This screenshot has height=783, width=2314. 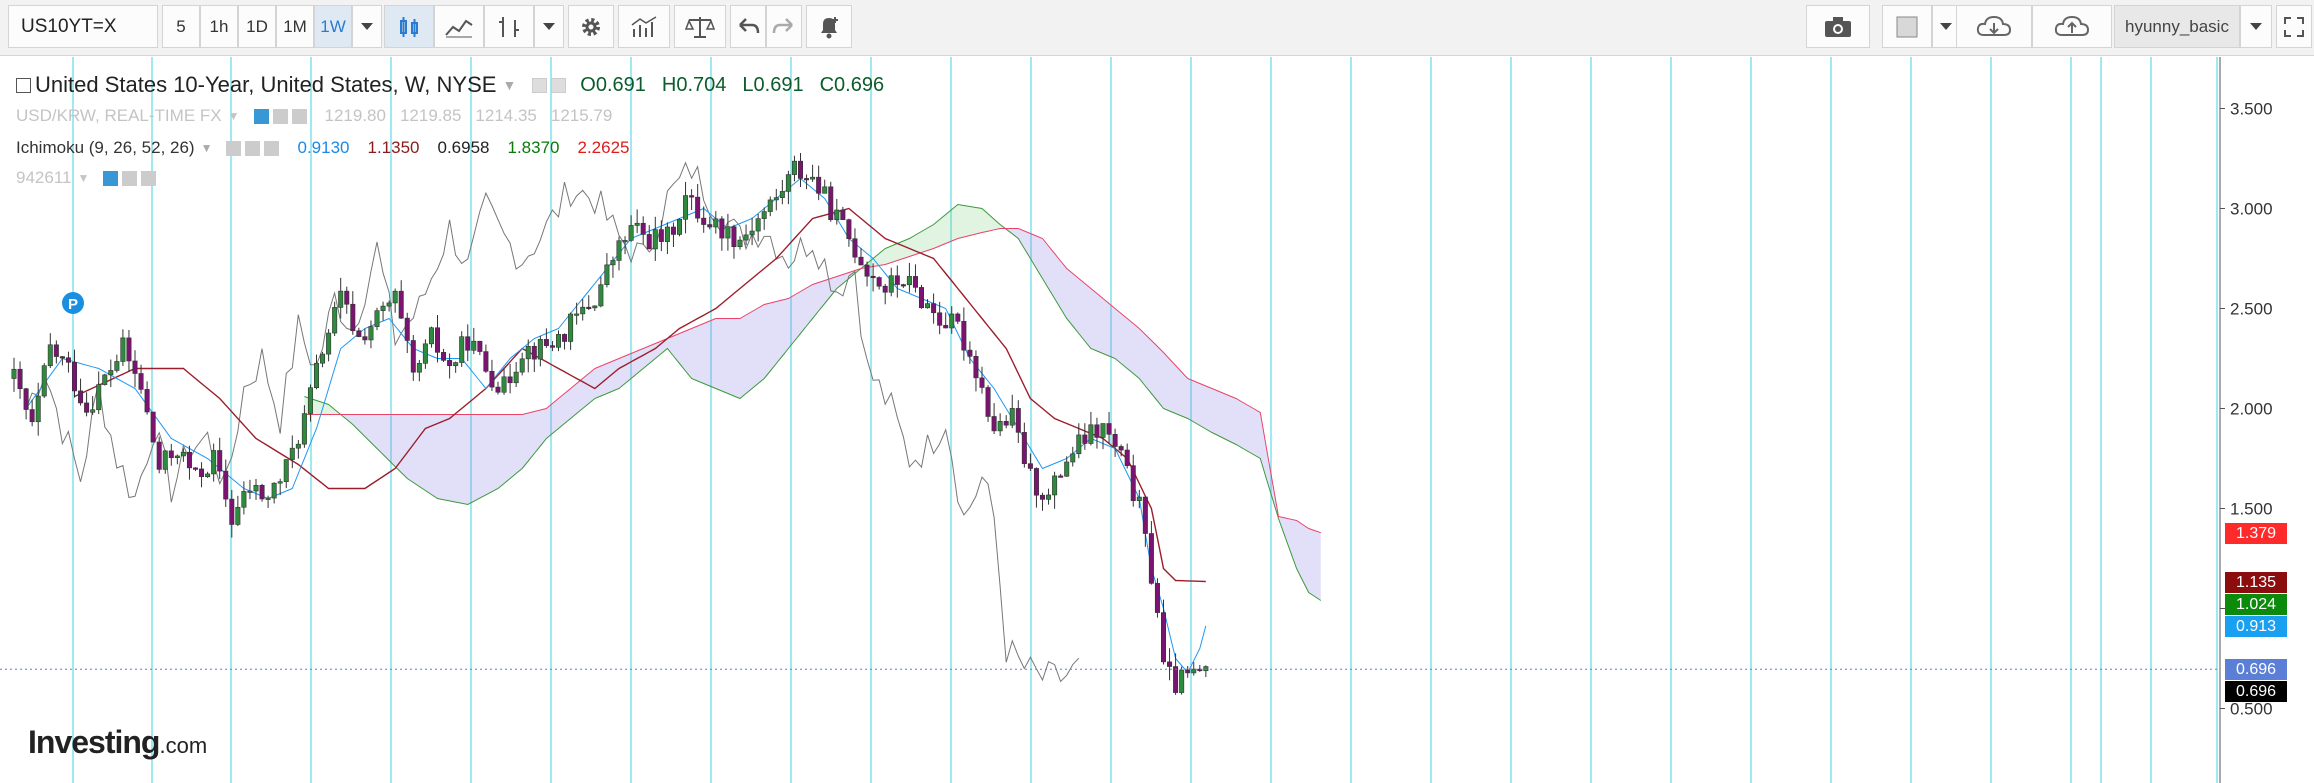 I want to click on candlestick-style-button, so click(x=409, y=26).